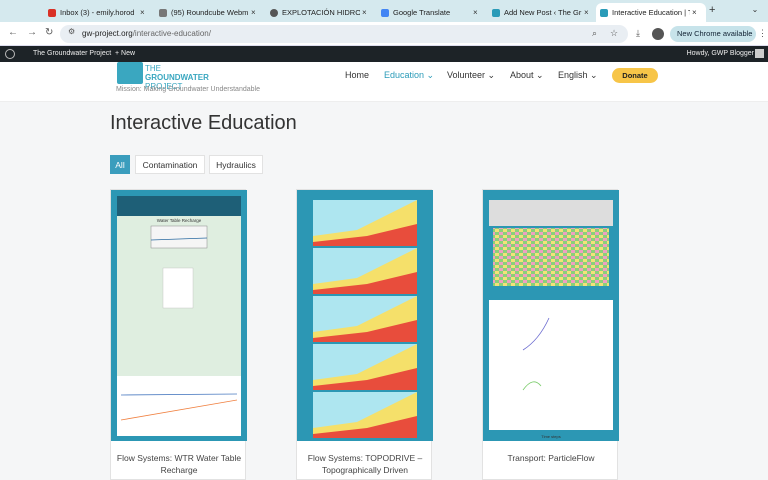 The width and height of the screenshot is (768, 480). Describe the element at coordinates (614, 33) in the screenshot. I see `bookmark-star-icon: ☆` at that location.